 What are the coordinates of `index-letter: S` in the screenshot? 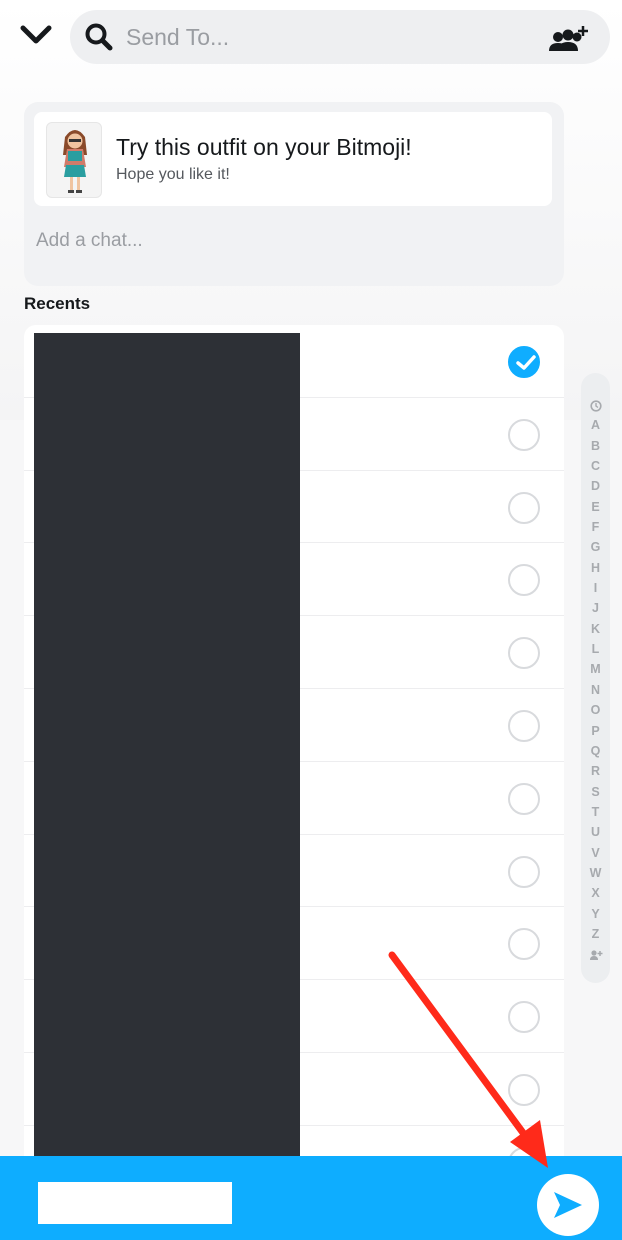 It's located at (595, 792).